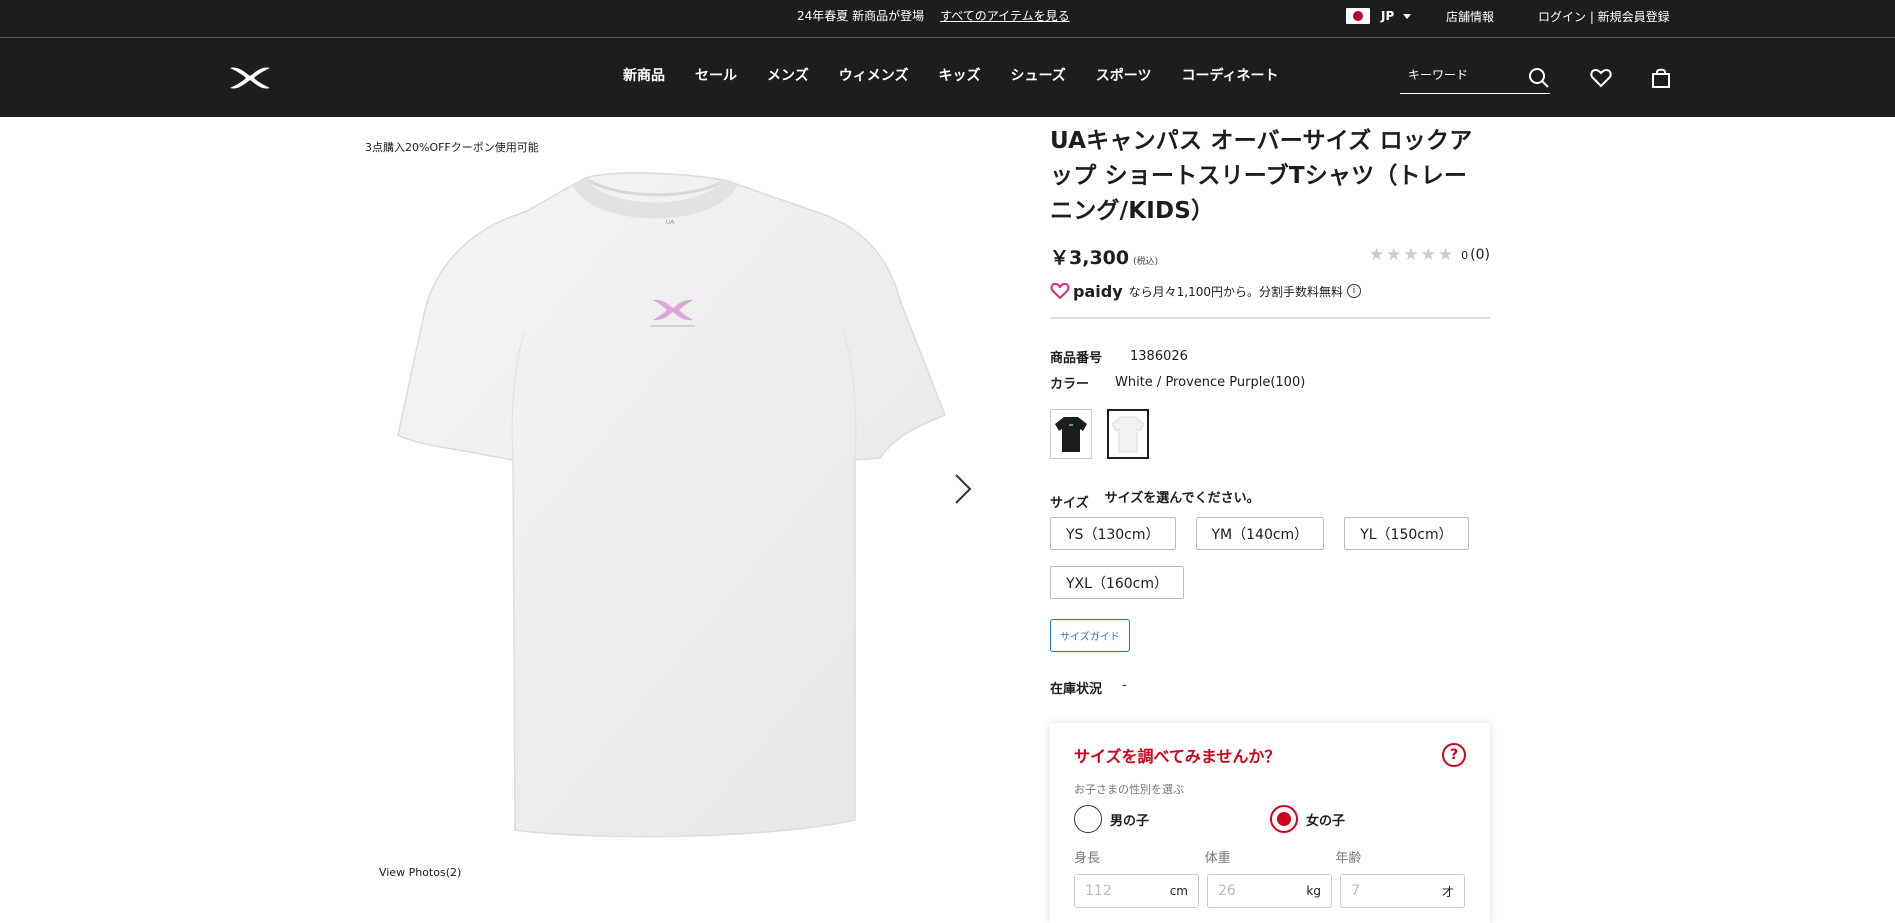 The width and height of the screenshot is (1895, 923). Describe the element at coordinates (1539, 78) in the screenshot. I see `search-icon` at that location.